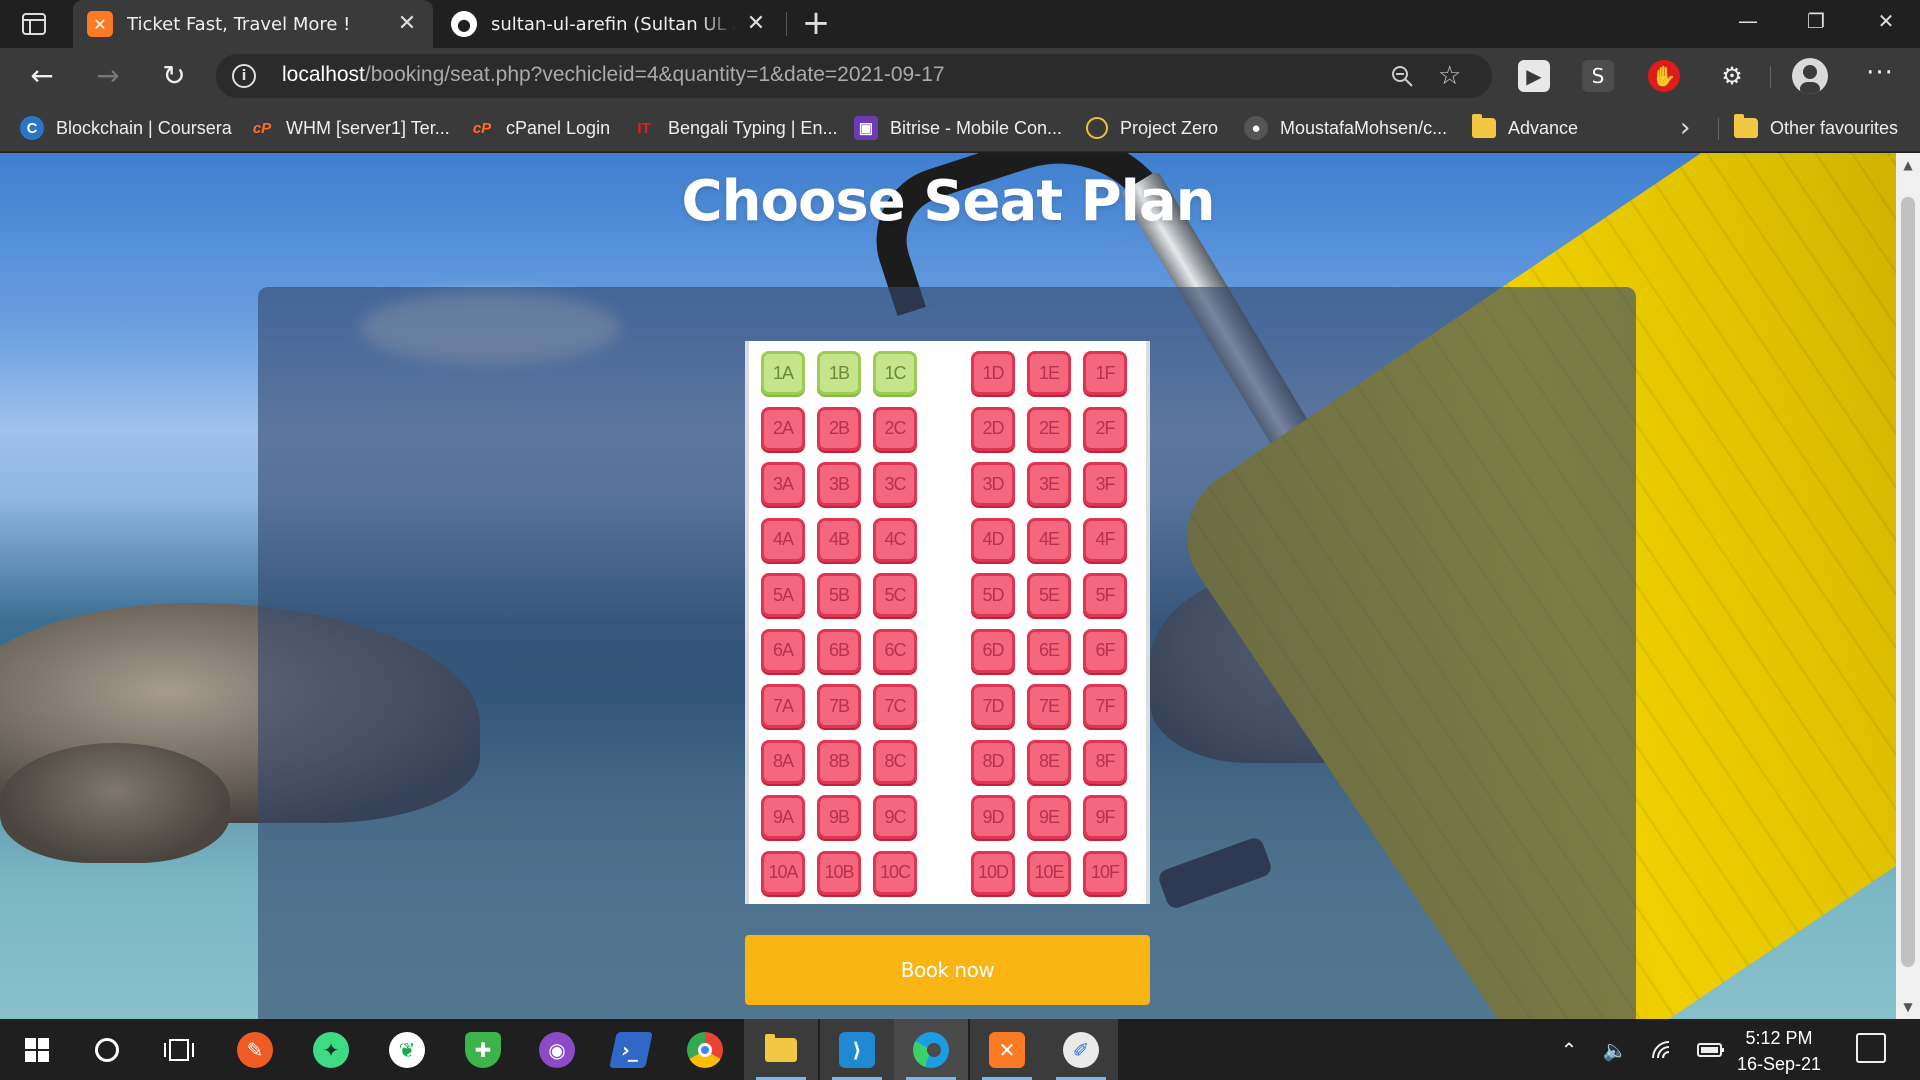 This screenshot has width=1920, height=1080. What do you see at coordinates (783, 484) in the screenshot?
I see `seat-3a: 3A` at bounding box center [783, 484].